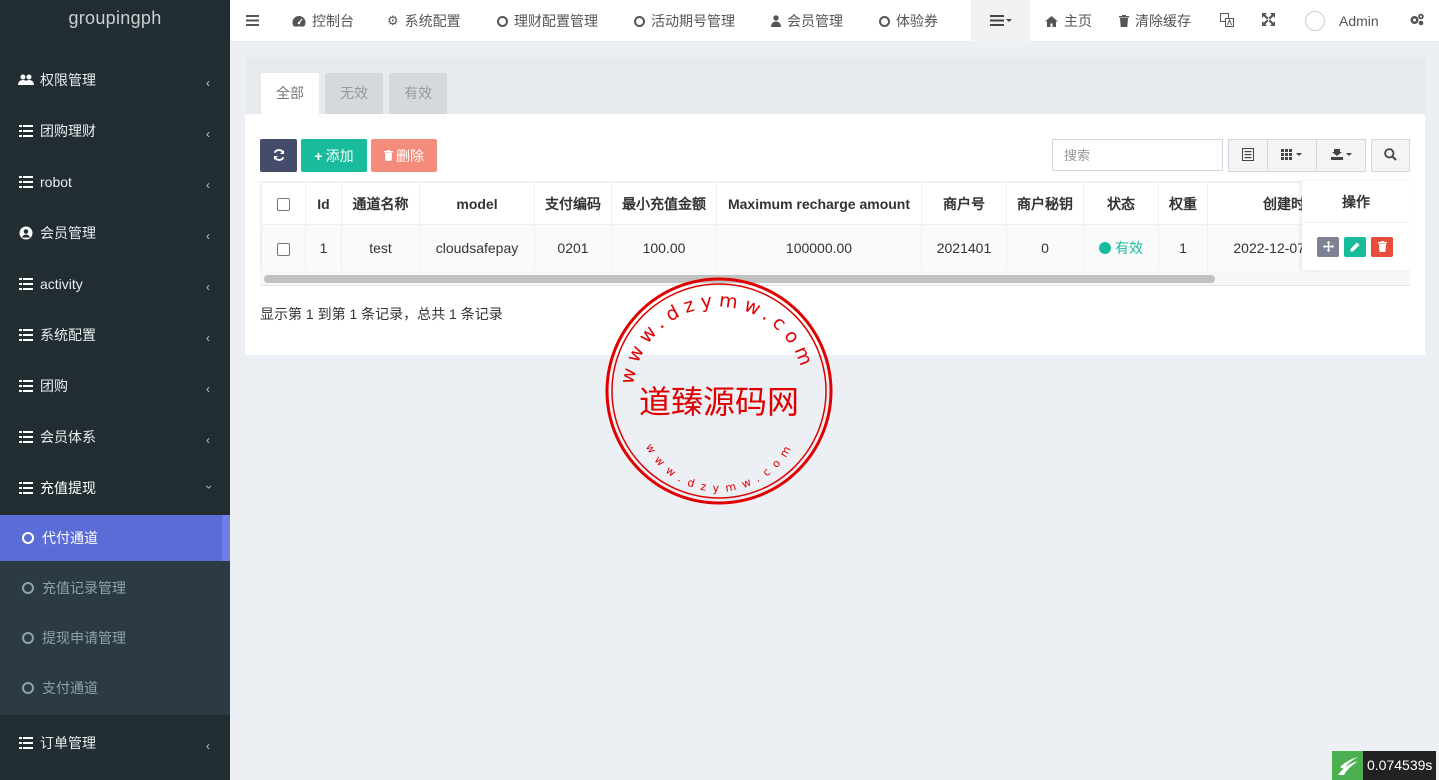 Image resolution: width=1439 pixels, height=780 pixels. I want to click on cell-min-amount: 100.00, so click(664, 248).